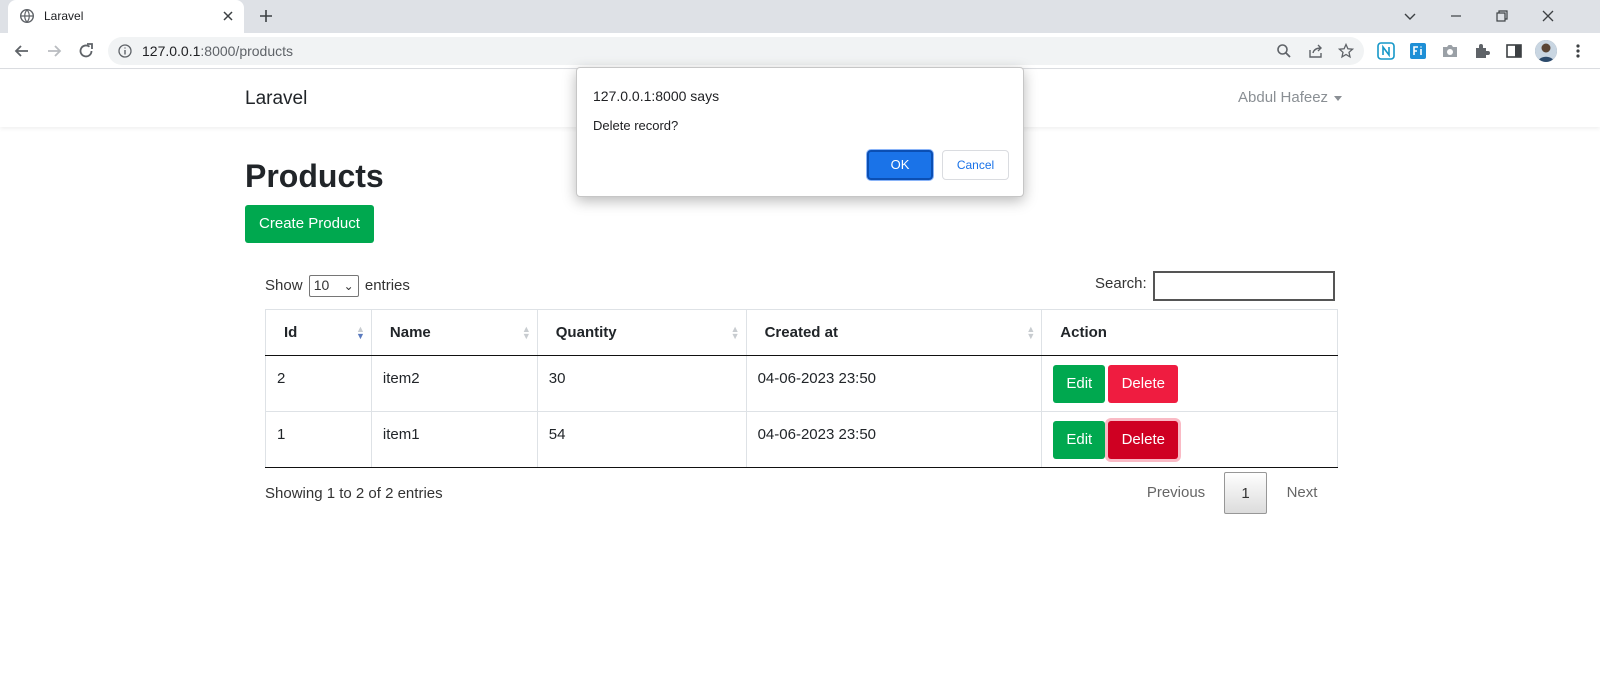 This screenshot has width=1600, height=676. What do you see at coordinates (27, 16) in the screenshot?
I see `globe-icon` at bounding box center [27, 16].